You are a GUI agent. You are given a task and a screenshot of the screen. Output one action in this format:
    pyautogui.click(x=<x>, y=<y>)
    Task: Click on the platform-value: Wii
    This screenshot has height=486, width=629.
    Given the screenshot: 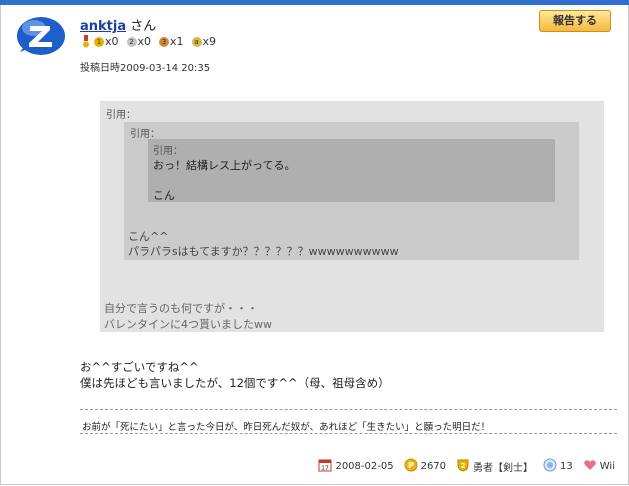 What is the action you would take?
    pyautogui.click(x=607, y=466)
    